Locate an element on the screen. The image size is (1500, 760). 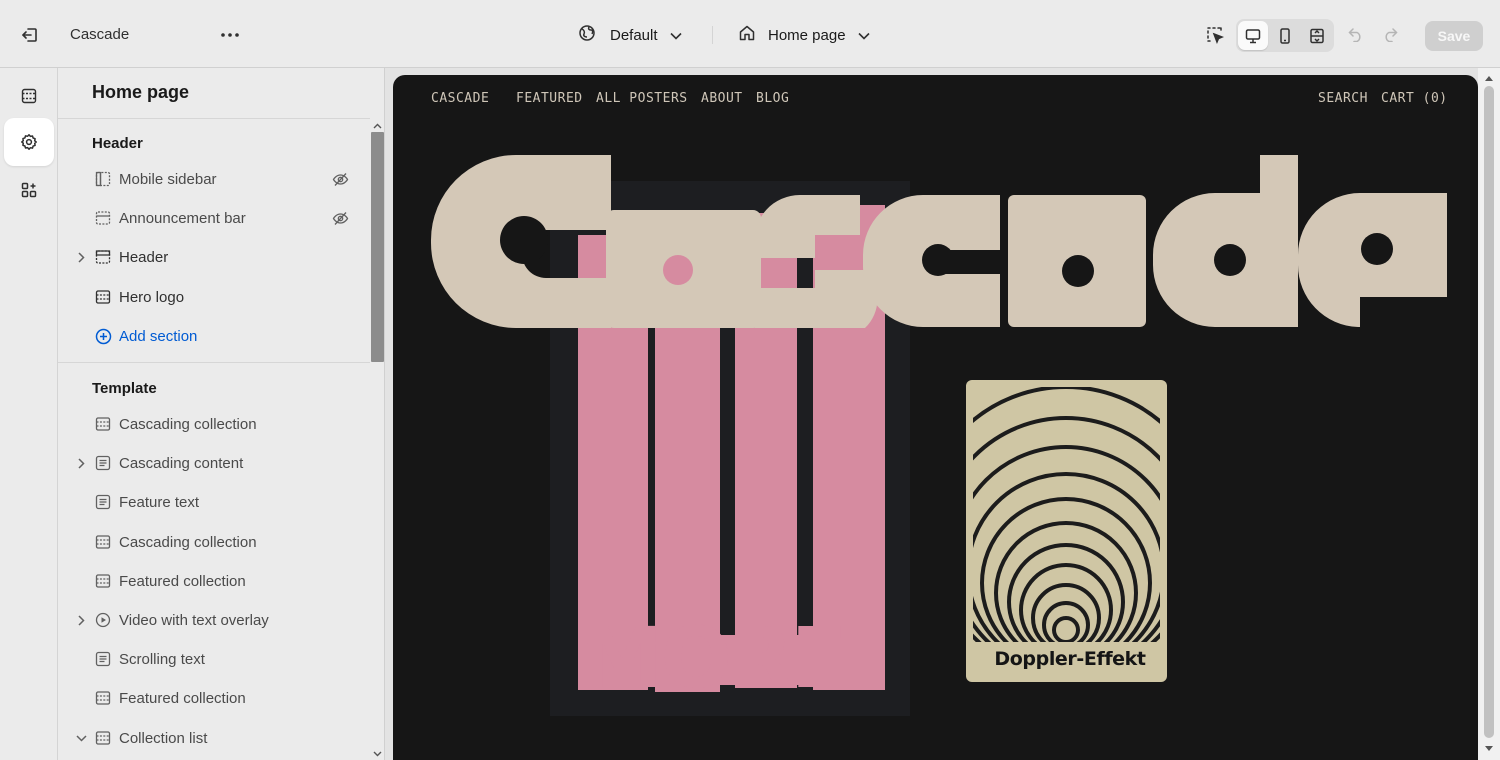
section-item-label: Hero logo is located at coordinates (152, 297).